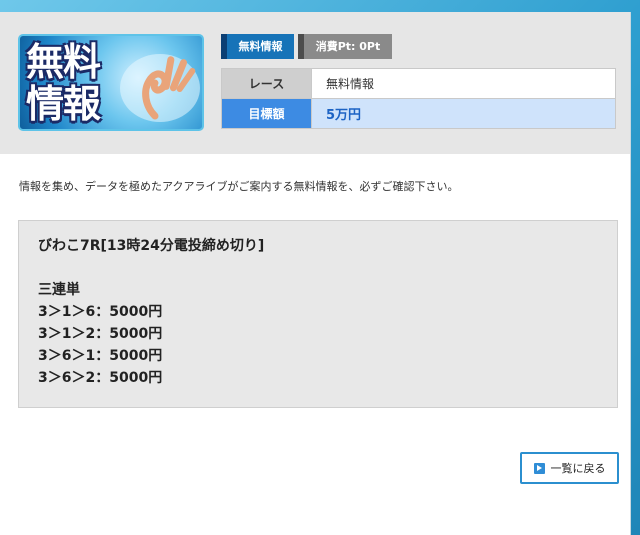 The image size is (640, 535). What do you see at coordinates (463, 83) in the screenshot?
I see `race-value: 無料情報` at bounding box center [463, 83].